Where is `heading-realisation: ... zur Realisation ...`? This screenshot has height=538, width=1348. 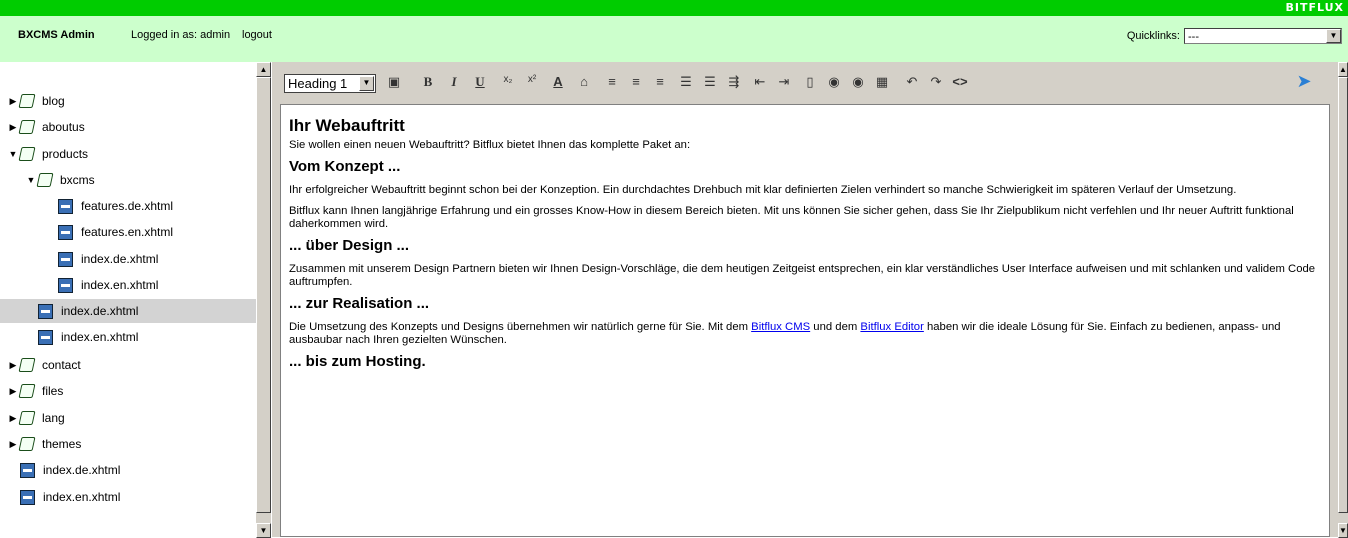
heading-realisation: ... zur Realisation ... is located at coordinates (805, 303).